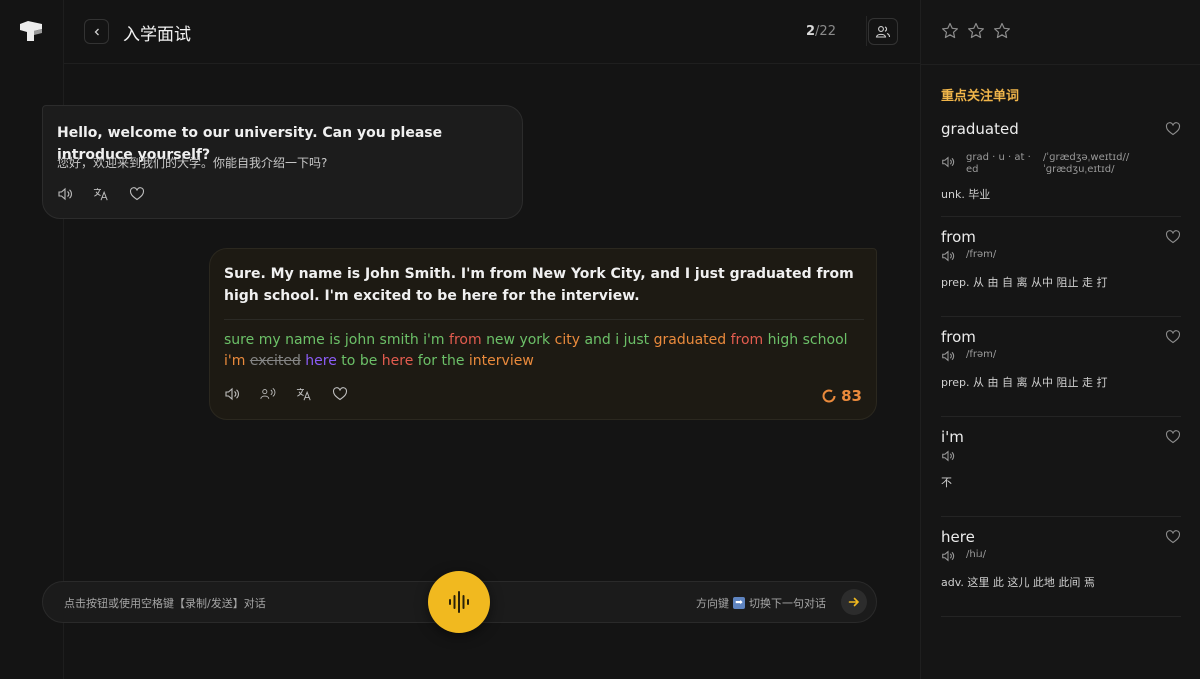 This screenshot has width=1200, height=679. What do you see at coordinates (501, 361) in the screenshot?
I see `recognized-word: interview` at bounding box center [501, 361].